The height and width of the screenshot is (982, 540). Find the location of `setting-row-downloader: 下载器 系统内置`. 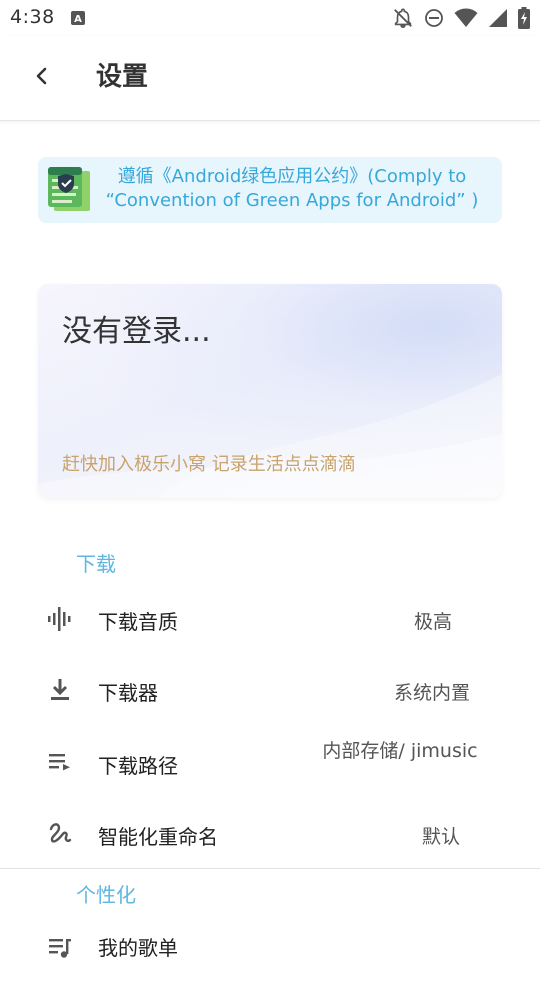

setting-row-downloader: 下载器 系统内置 is located at coordinates (270, 690).